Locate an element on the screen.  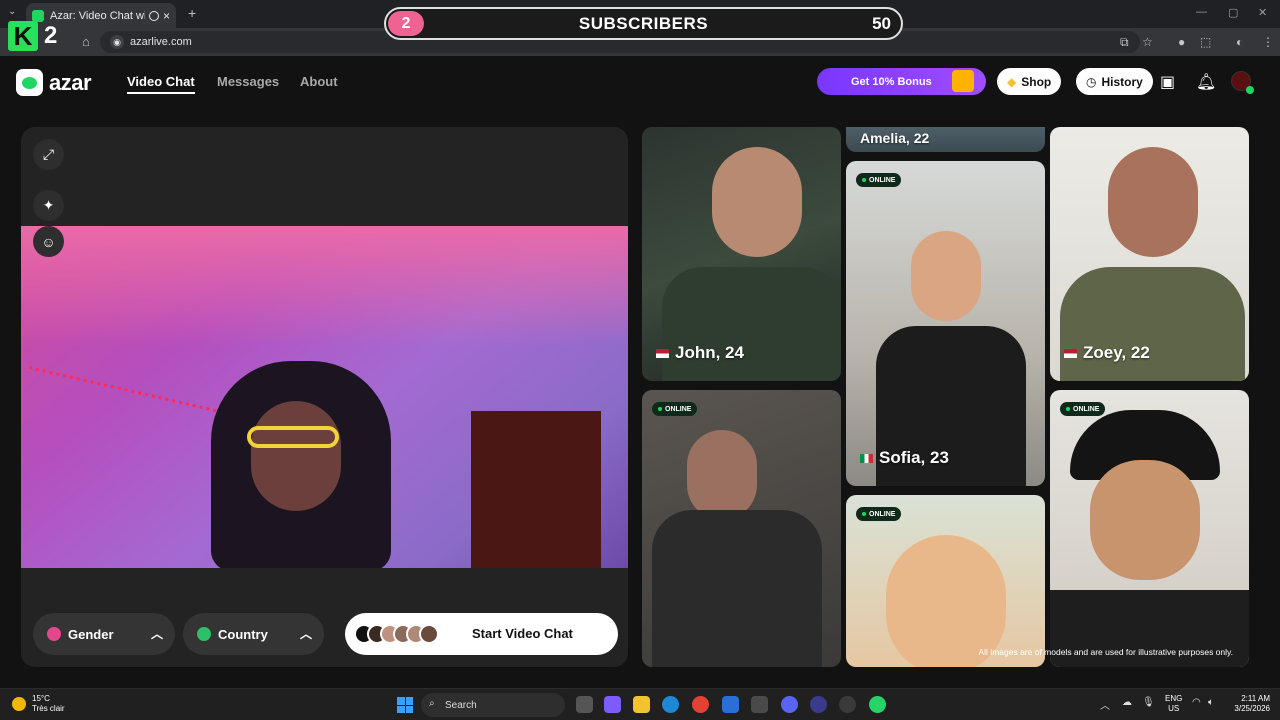
browser-menu-icon: ⋮ is located at coordinates (1268, 42).